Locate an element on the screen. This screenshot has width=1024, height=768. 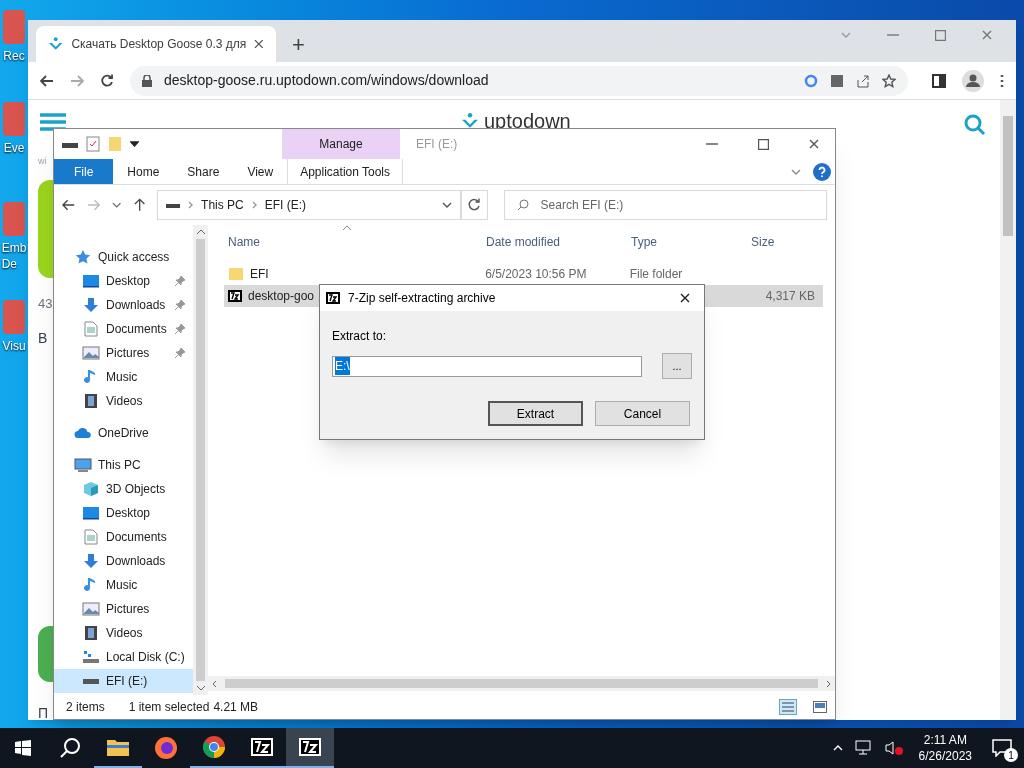
notification-icon is located at coordinates (1002, 748).